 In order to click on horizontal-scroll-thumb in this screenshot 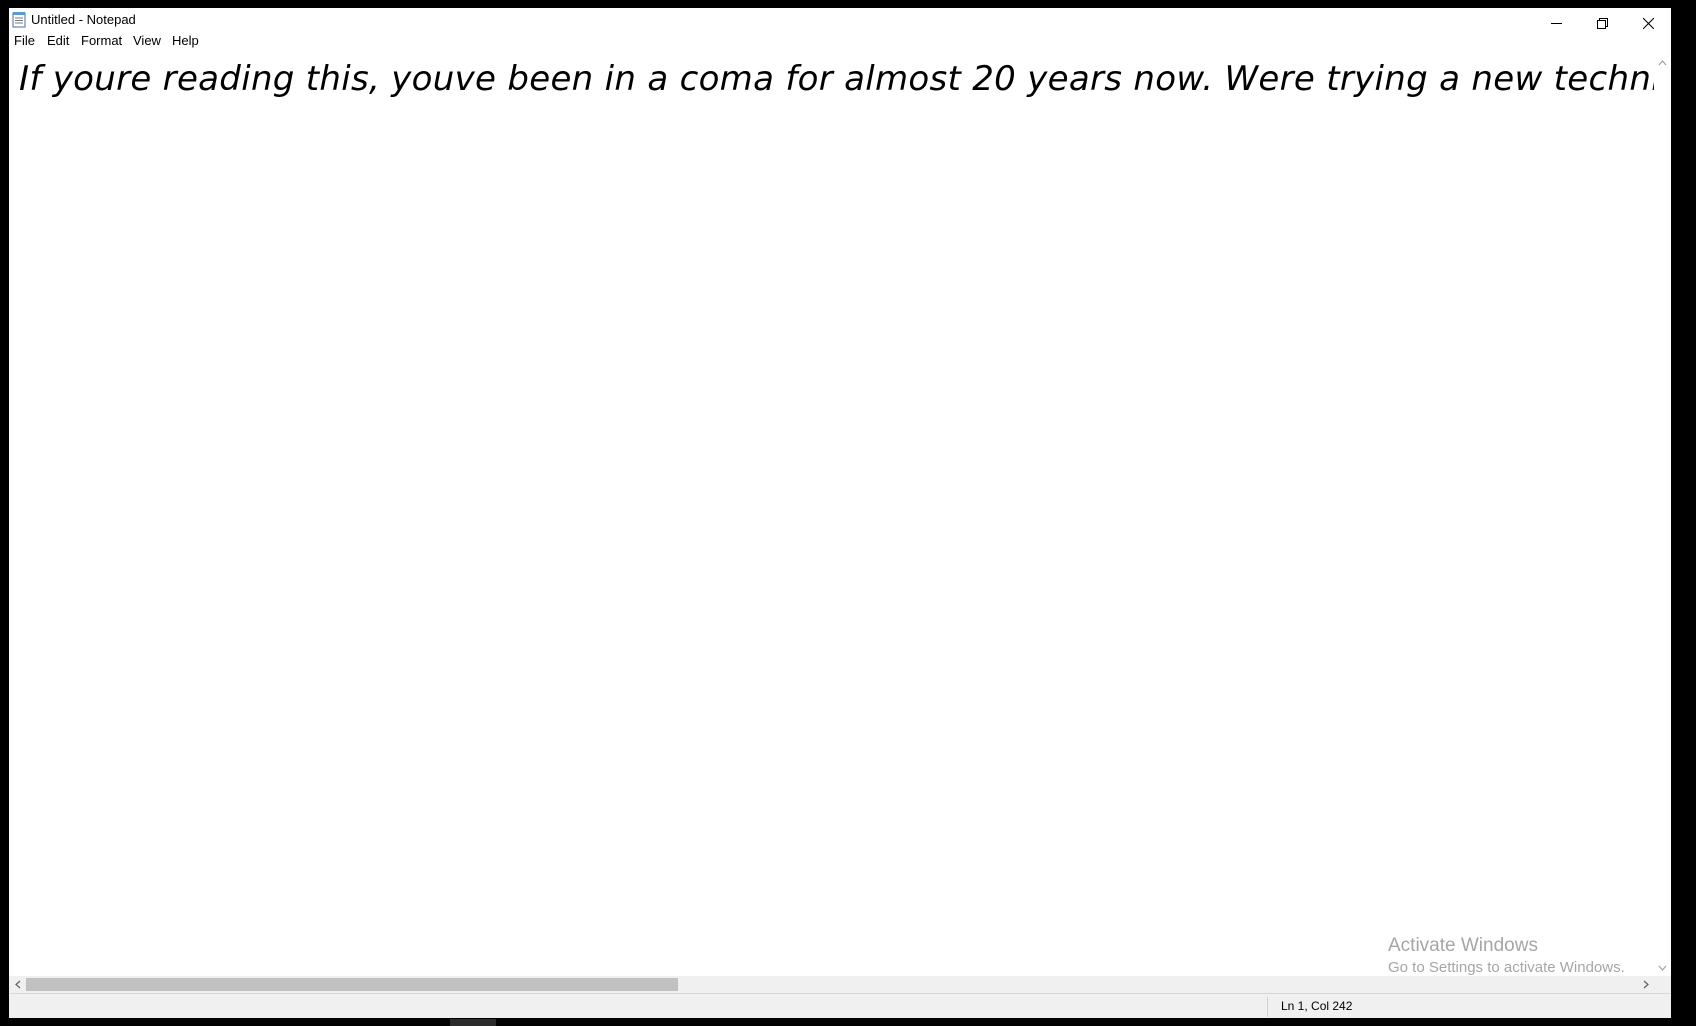, I will do `click(352, 984)`.